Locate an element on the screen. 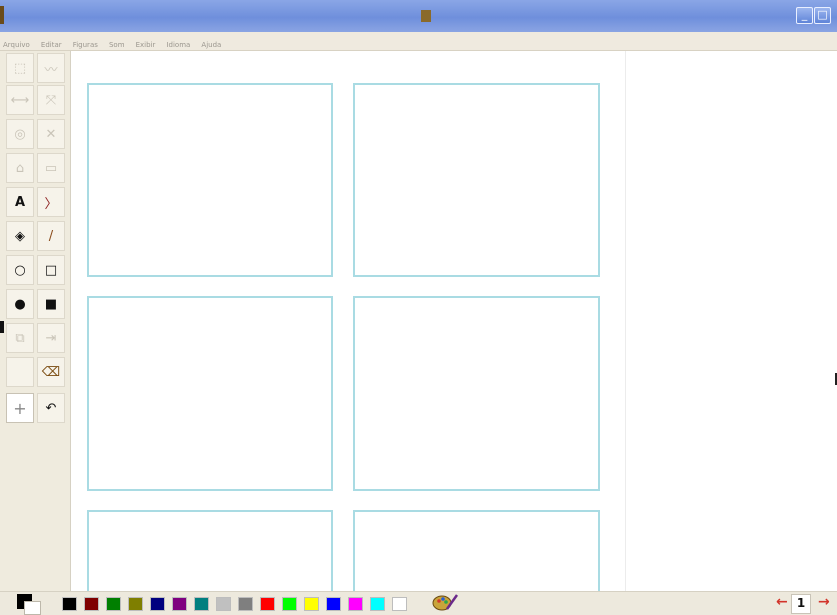 The image size is (837, 615). color-picker-icon is located at coordinates (445, 602).